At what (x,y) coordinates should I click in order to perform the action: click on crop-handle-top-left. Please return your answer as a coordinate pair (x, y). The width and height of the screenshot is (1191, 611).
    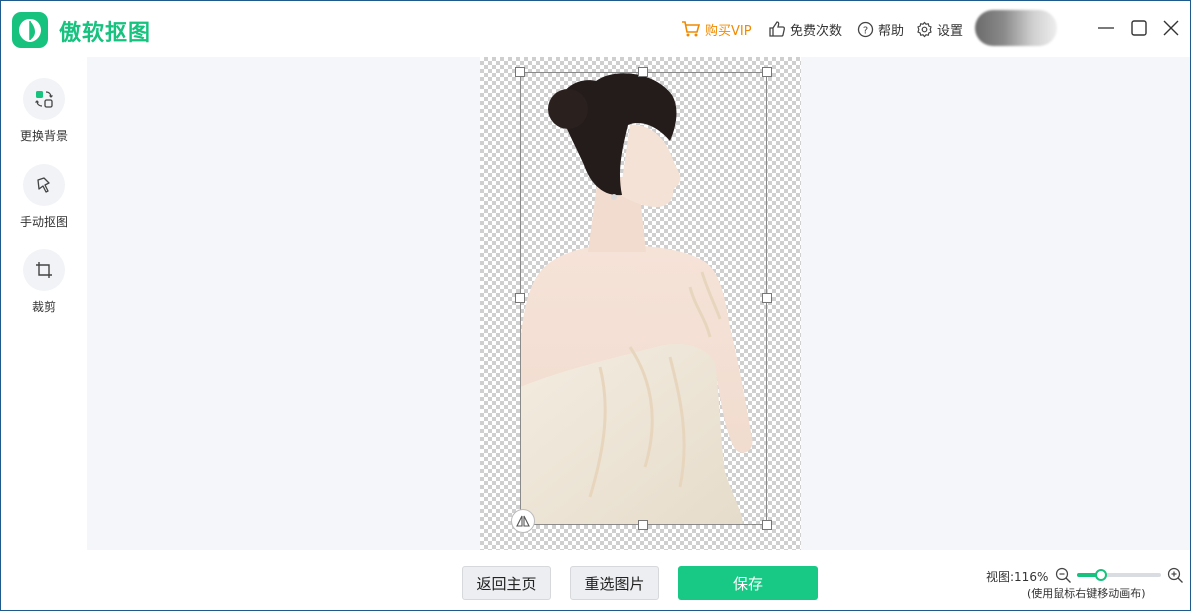
    Looking at the image, I should click on (520, 72).